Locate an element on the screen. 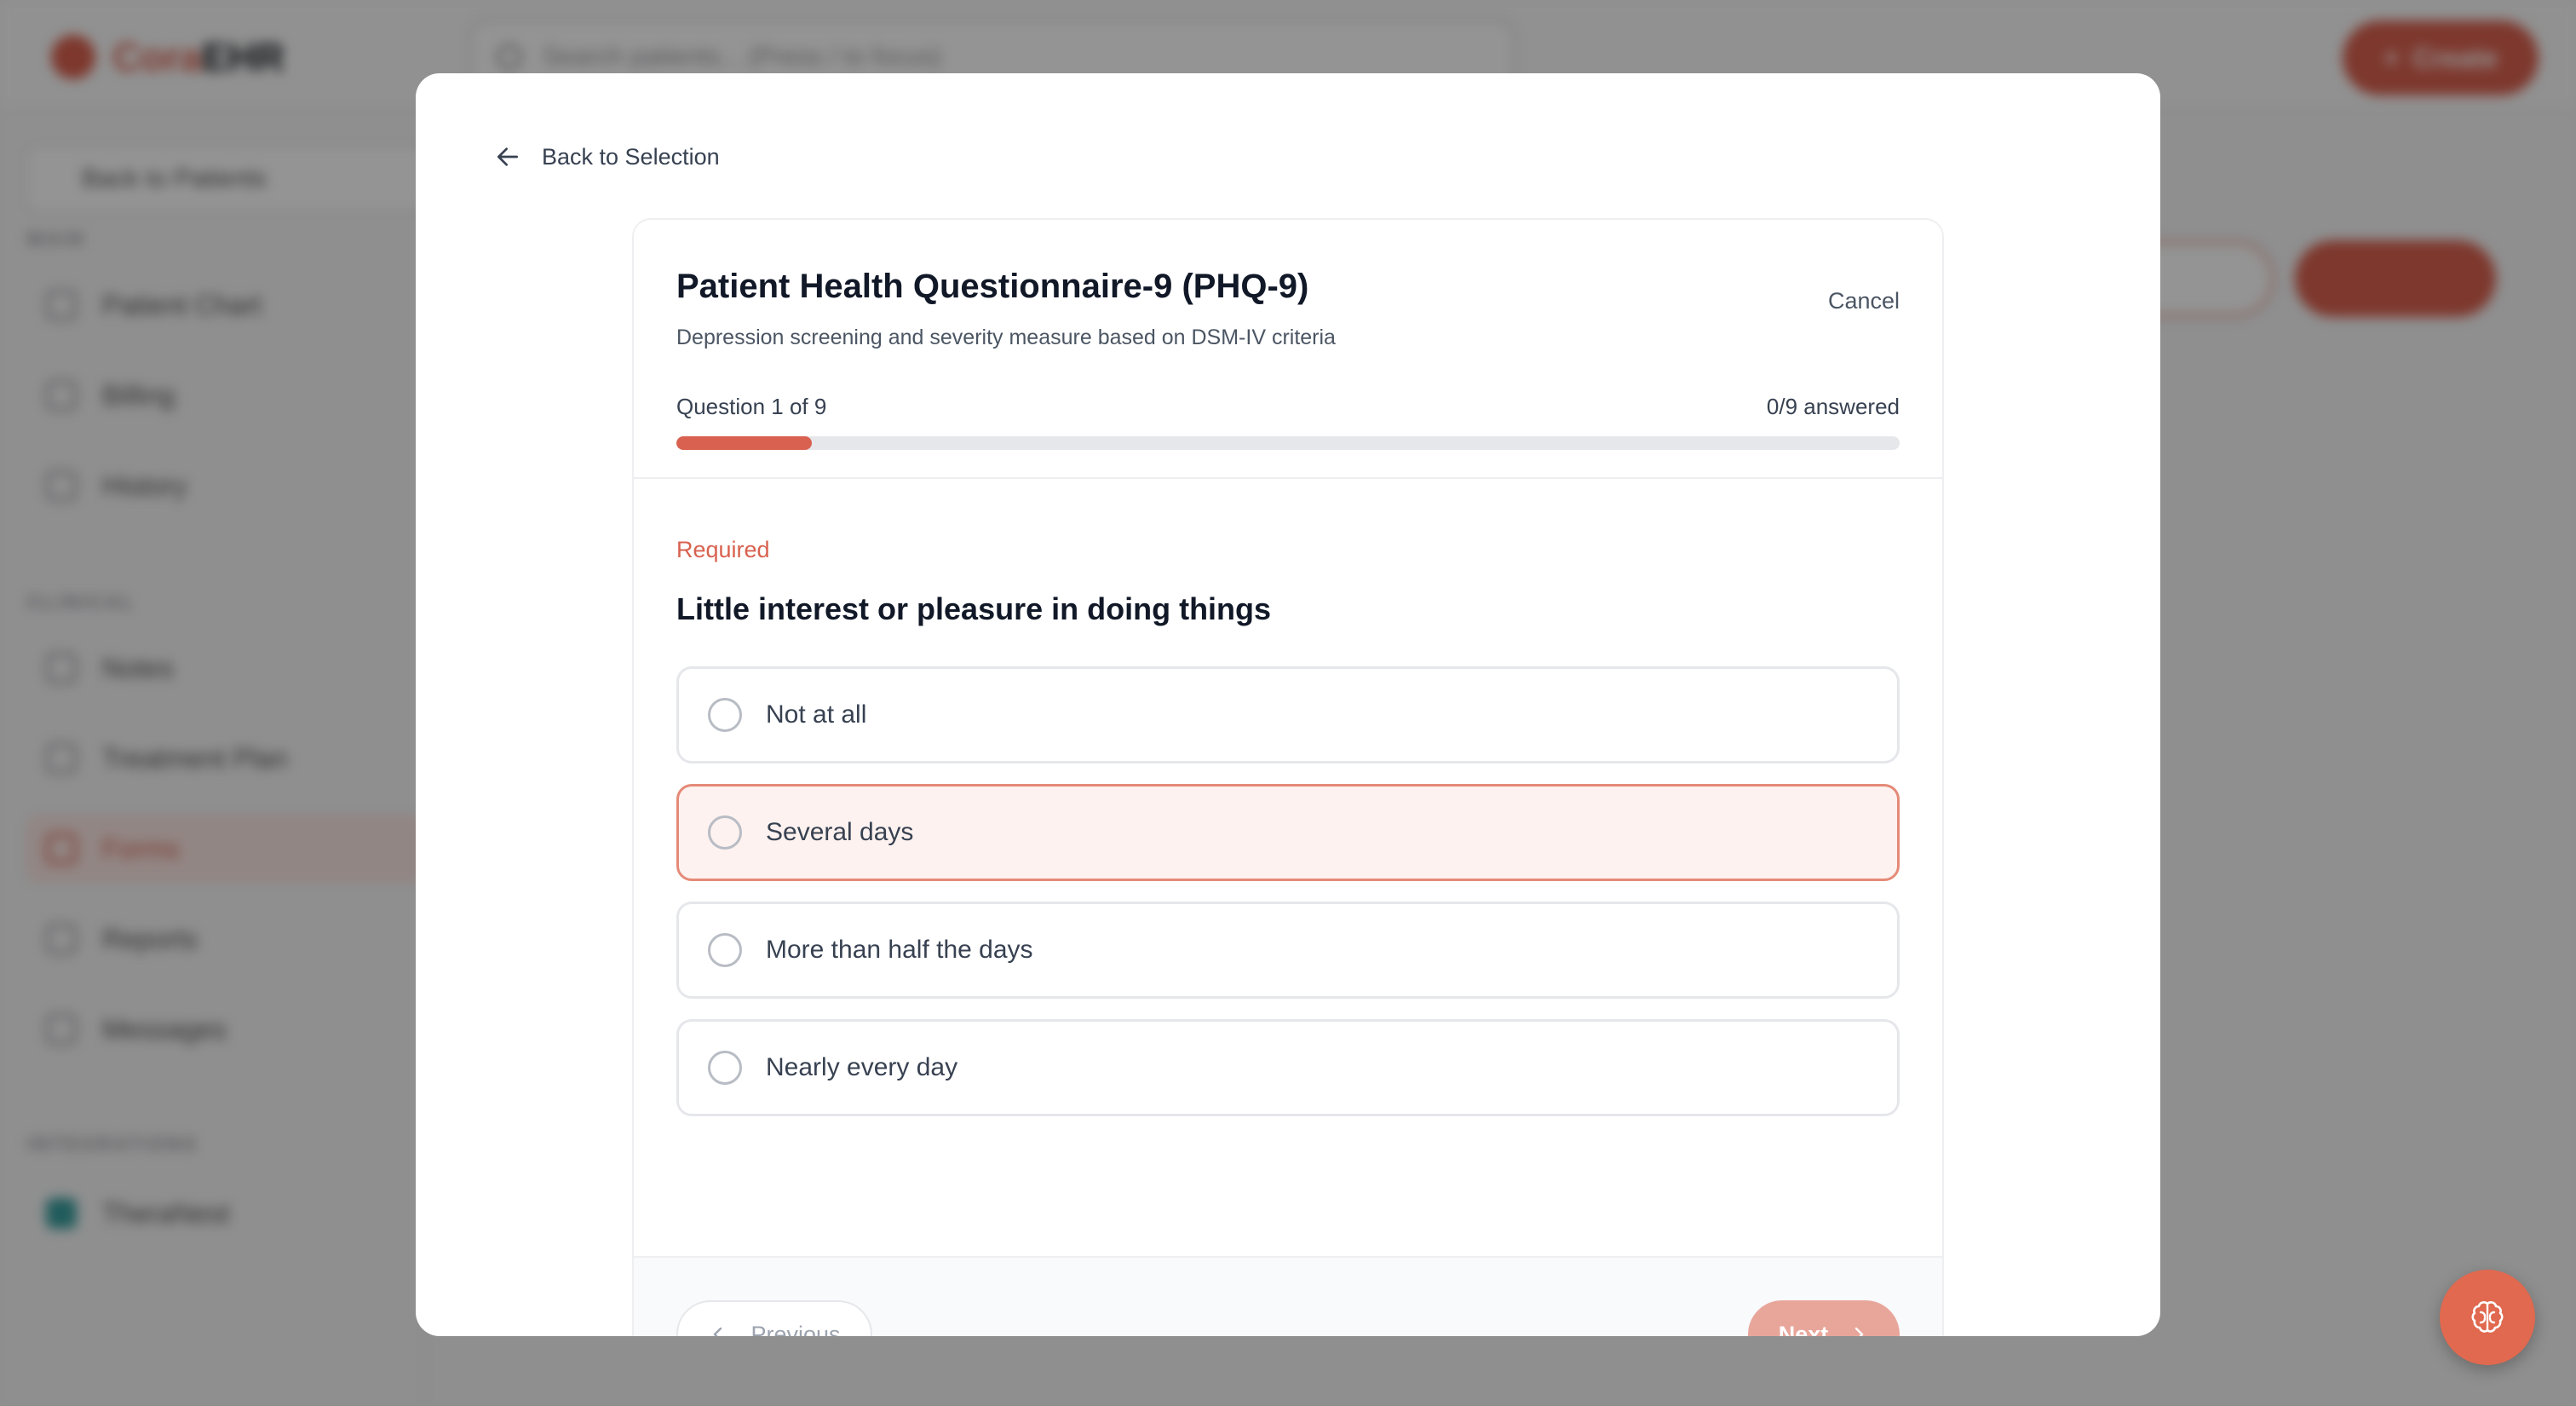 Image resolution: width=2576 pixels, height=1406 pixels. previous-button: Previous is located at coordinates (774, 1318).